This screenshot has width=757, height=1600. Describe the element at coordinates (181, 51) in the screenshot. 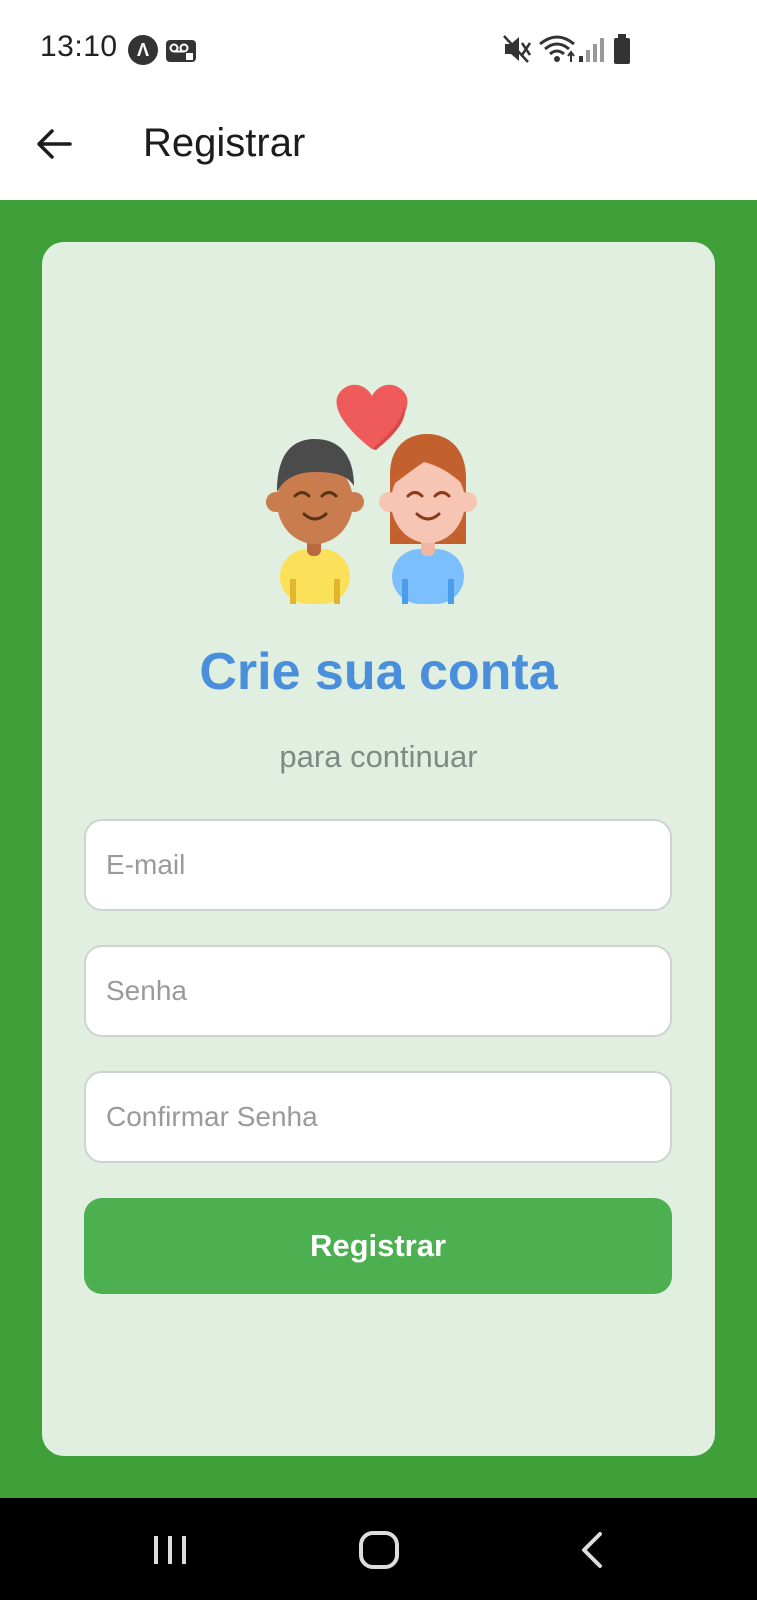

I see `voicemail-icon` at that location.